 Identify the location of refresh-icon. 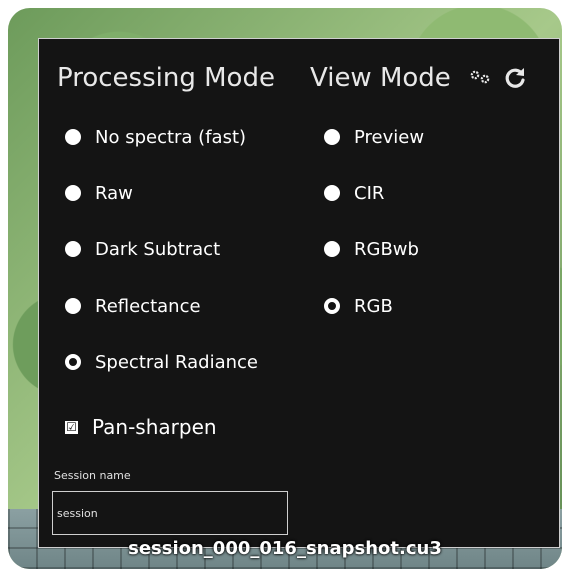
(515, 78).